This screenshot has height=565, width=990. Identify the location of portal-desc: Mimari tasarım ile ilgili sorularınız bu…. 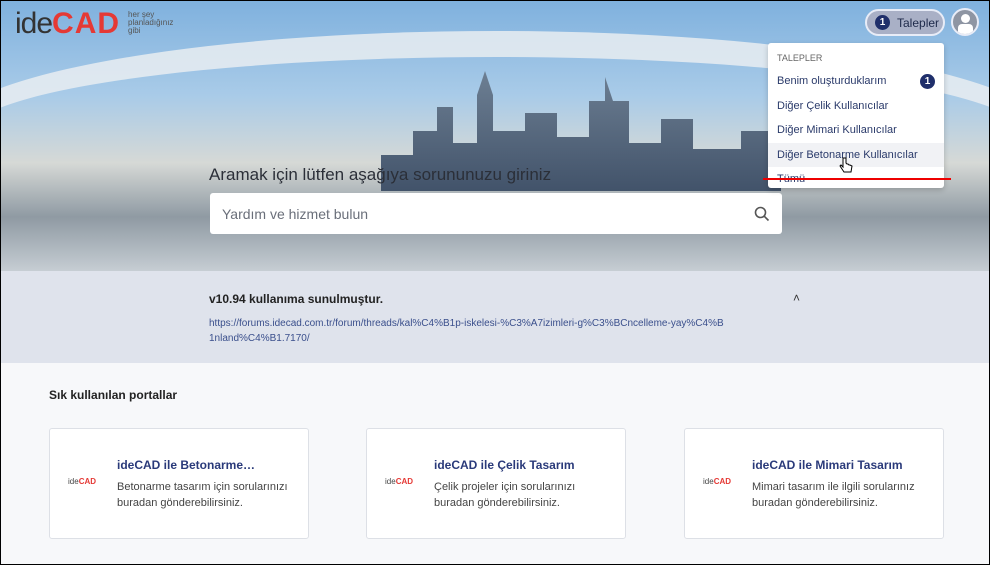
(833, 495).